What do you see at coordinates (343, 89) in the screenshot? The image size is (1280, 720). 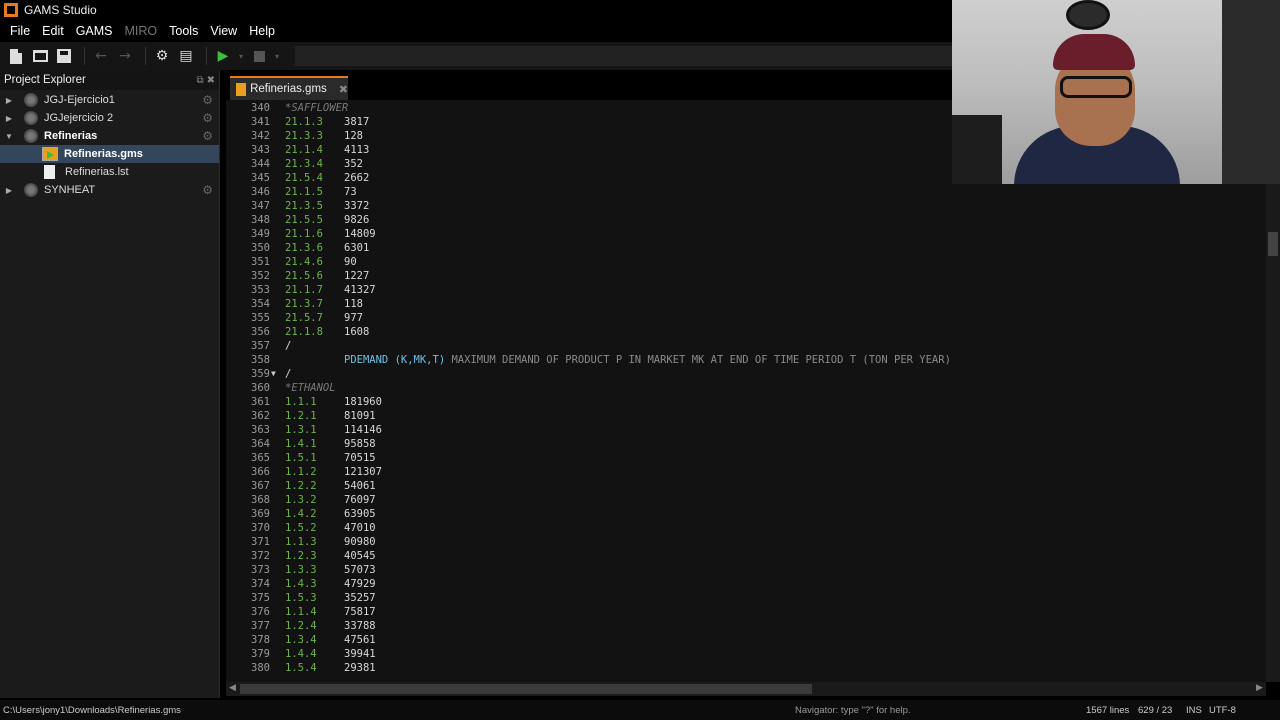 I see `close-tab-icon: ✖` at bounding box center [343, 89].